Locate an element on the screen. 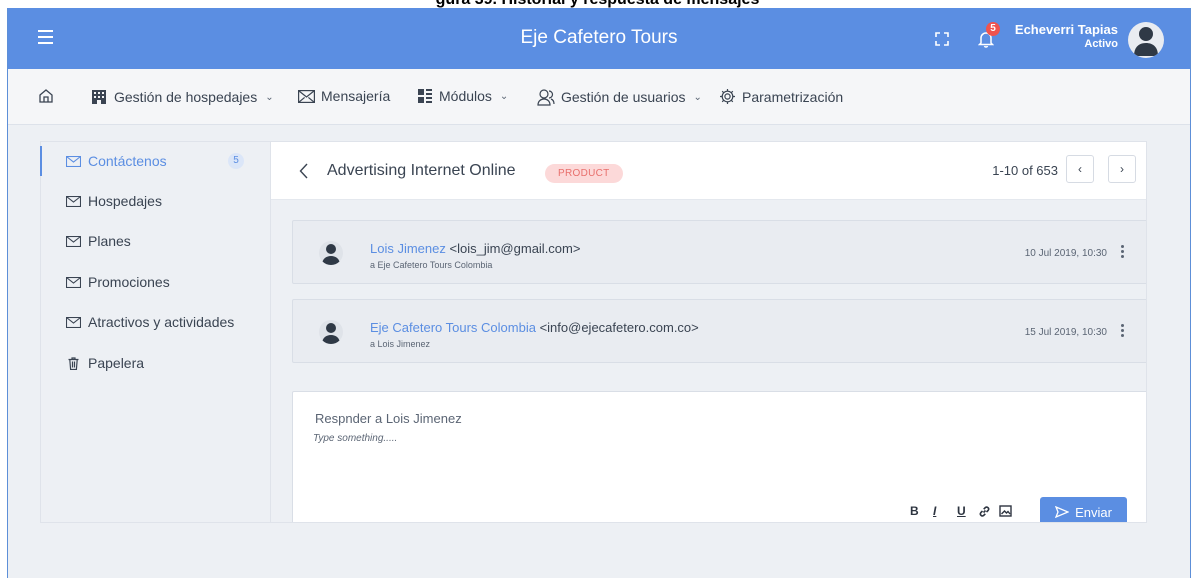  message-recipient: a Lois Jimenez is located at coordinates (400, 344).